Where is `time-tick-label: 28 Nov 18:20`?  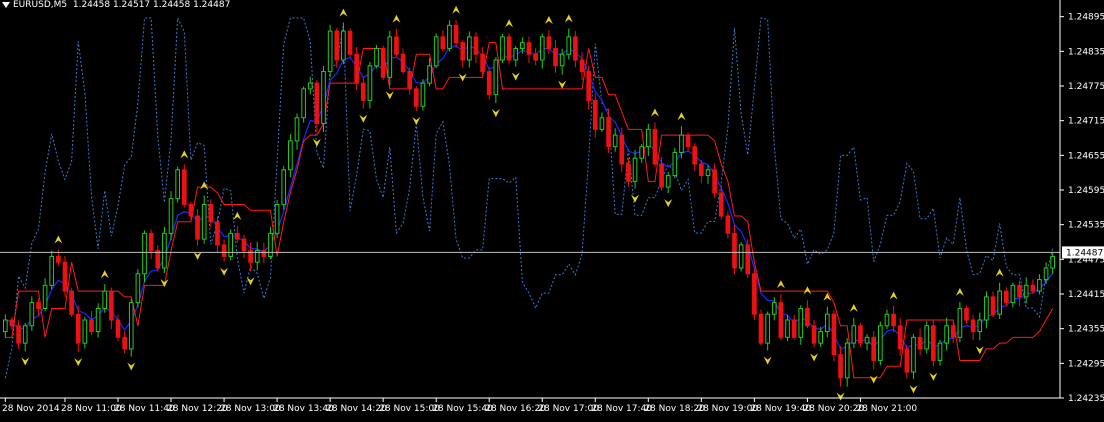
time-tick-label: 28 Nov 18:20 is located at coordinates (674, 409).